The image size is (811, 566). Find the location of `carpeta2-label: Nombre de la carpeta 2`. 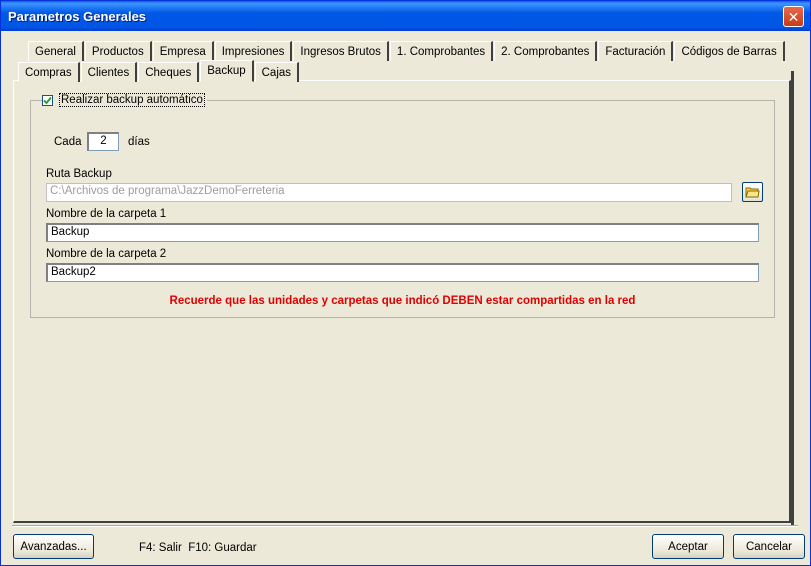

carpeta2-label: Nombre de la carpeta 2 is located at coordinates (106, 254).